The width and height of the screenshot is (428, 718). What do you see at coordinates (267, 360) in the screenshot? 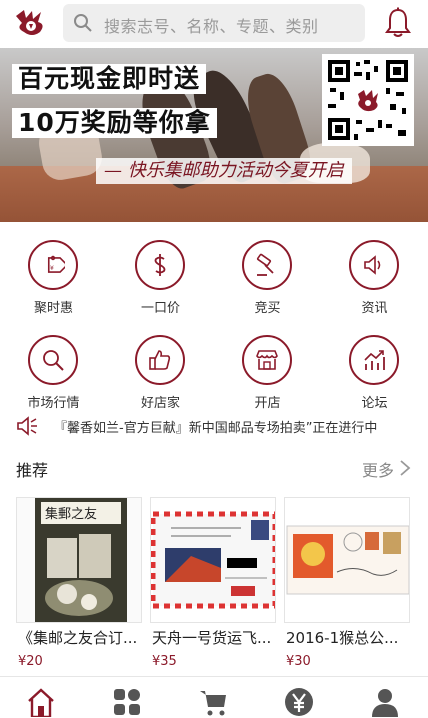
I see `shop-icon` at bounding box center [267, 360].